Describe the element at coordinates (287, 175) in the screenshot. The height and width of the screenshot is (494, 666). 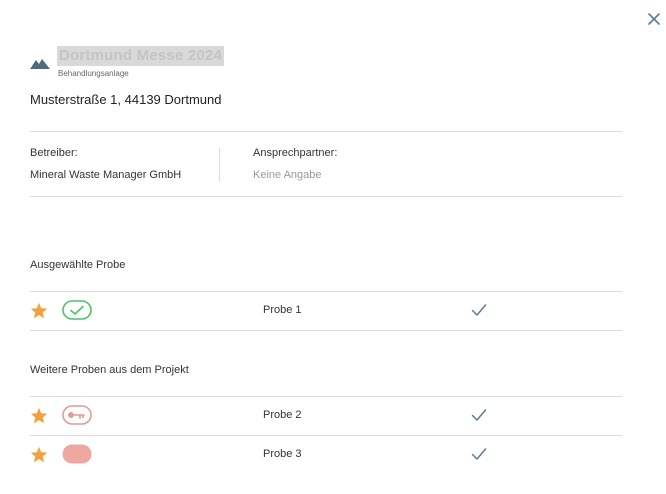
I see `contact-value: Keine Angabe` at that location.